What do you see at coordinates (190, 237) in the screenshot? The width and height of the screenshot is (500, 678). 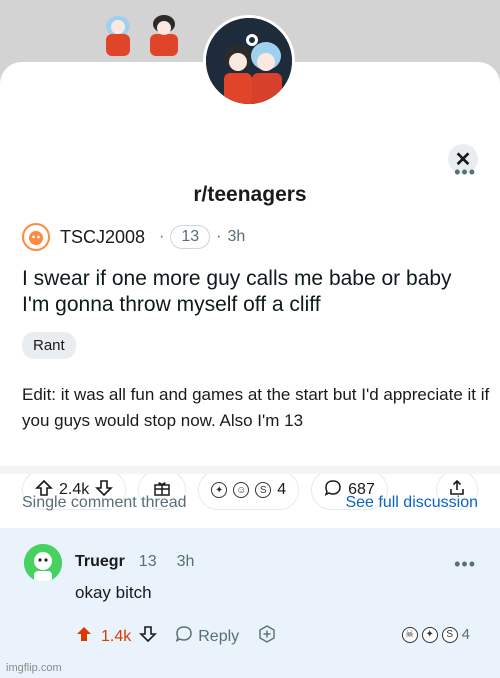 I see `author-badge: 13` at bounding box center [190, 237].